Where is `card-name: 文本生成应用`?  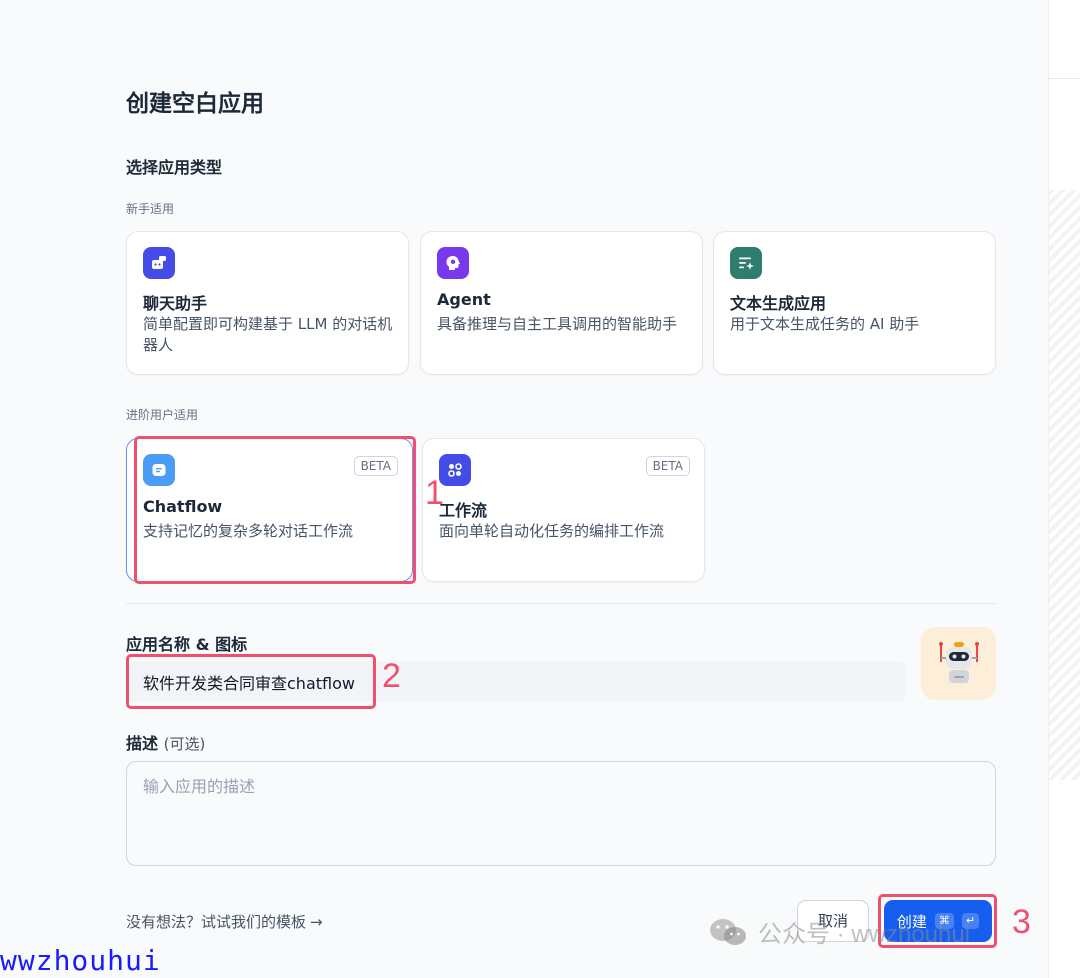
card-name: 文本生成应用 is located at coordinates (778, 303).